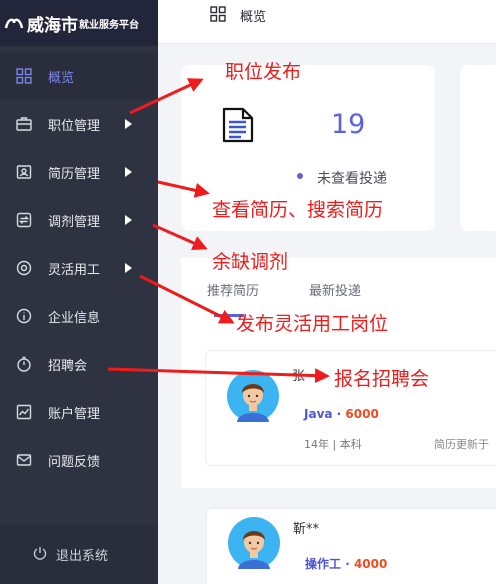 Image resolution: width=496 pixels, height=584 pixels. I want to click on annotation-job-fair-signup: 报名招聘会, so click(382, 379).